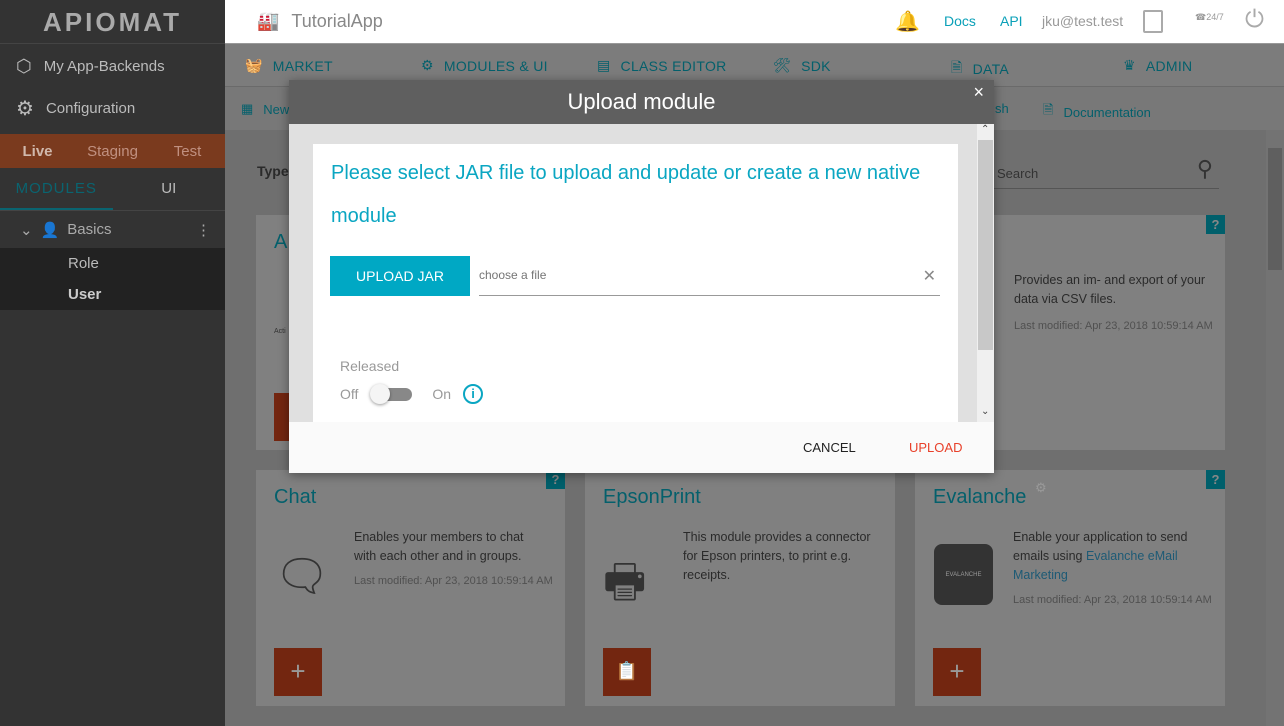  I want to click on class-editor-icon: ▤, so click(604, 65).